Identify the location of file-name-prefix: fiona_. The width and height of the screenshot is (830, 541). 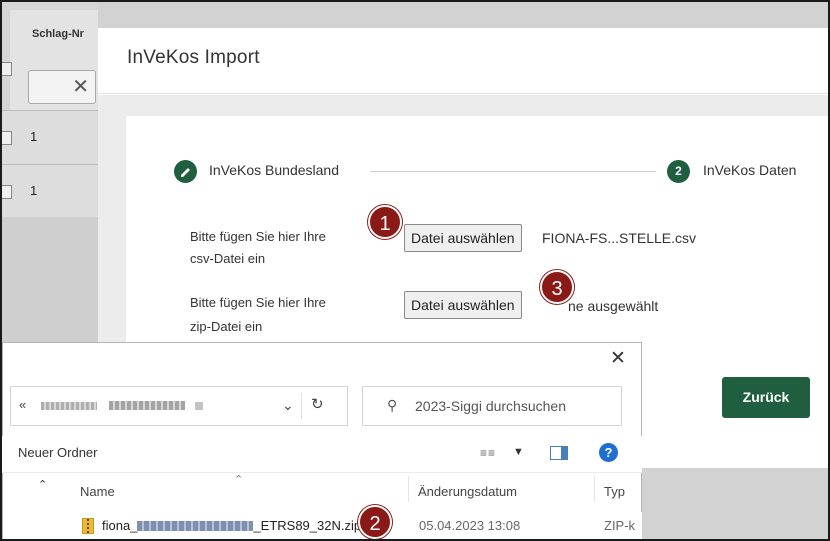
(120, 525).